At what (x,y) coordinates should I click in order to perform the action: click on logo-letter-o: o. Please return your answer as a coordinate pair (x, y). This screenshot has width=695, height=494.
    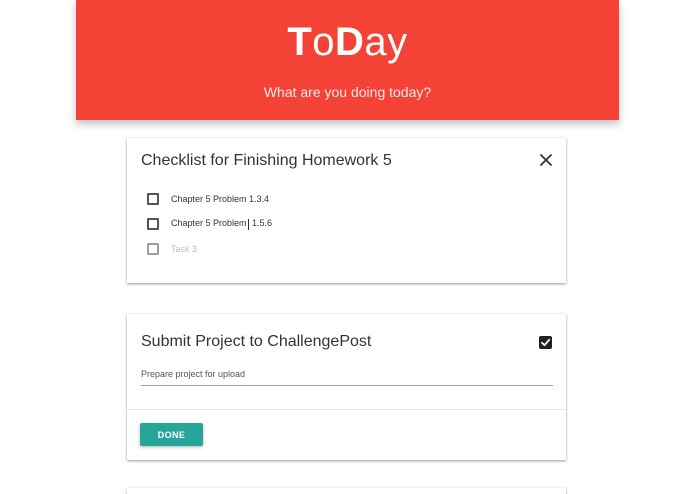
    Looking at the image, I should click on (324, 42).